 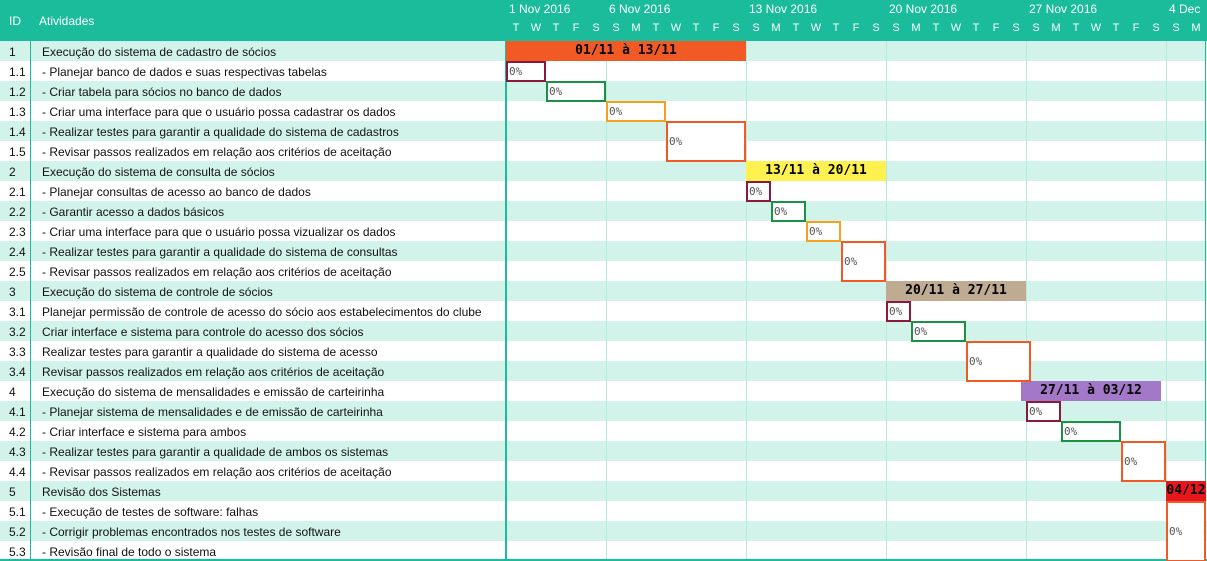 I want to click on task-id: 2.3, so click(x=17, y=232).